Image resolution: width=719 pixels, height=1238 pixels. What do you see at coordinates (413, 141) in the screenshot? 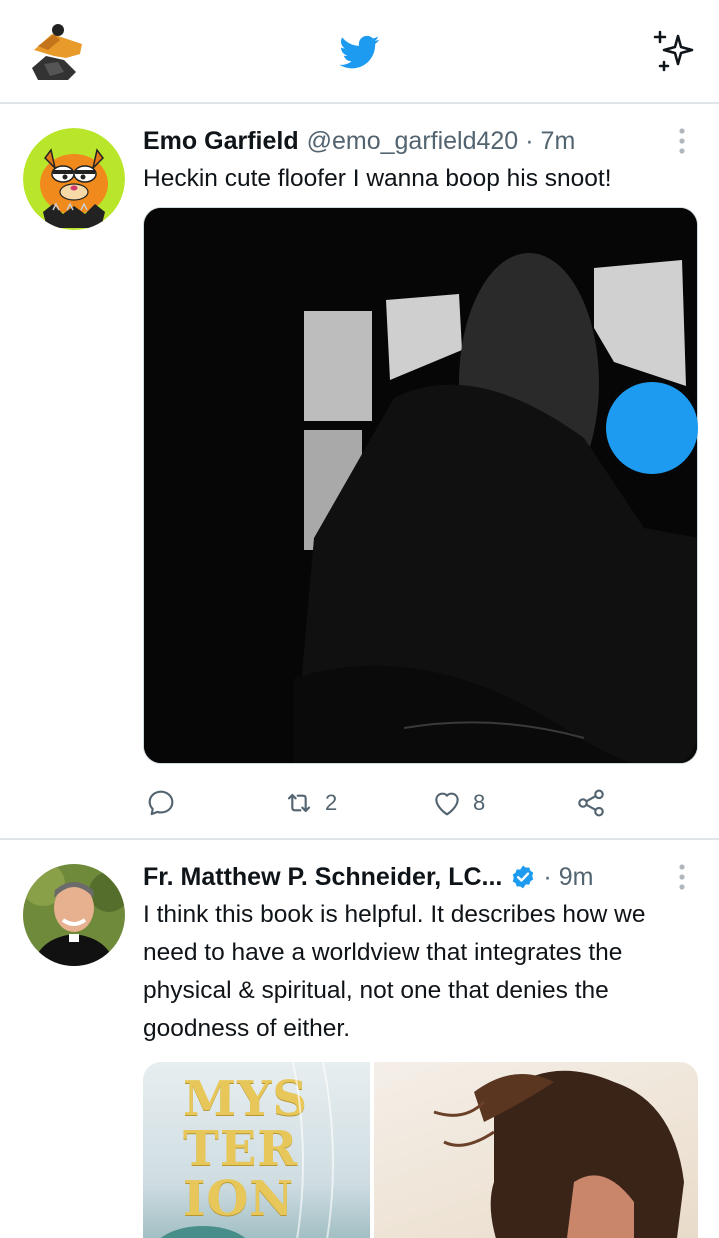
I see `user-handle: @emo_garfield420` at bounding box center [413, 141].